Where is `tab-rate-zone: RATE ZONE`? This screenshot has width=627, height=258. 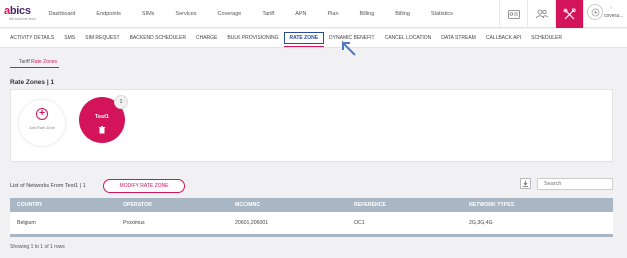 tab-rate-zone: RATE ZONE is located at coordinates (304, 39).